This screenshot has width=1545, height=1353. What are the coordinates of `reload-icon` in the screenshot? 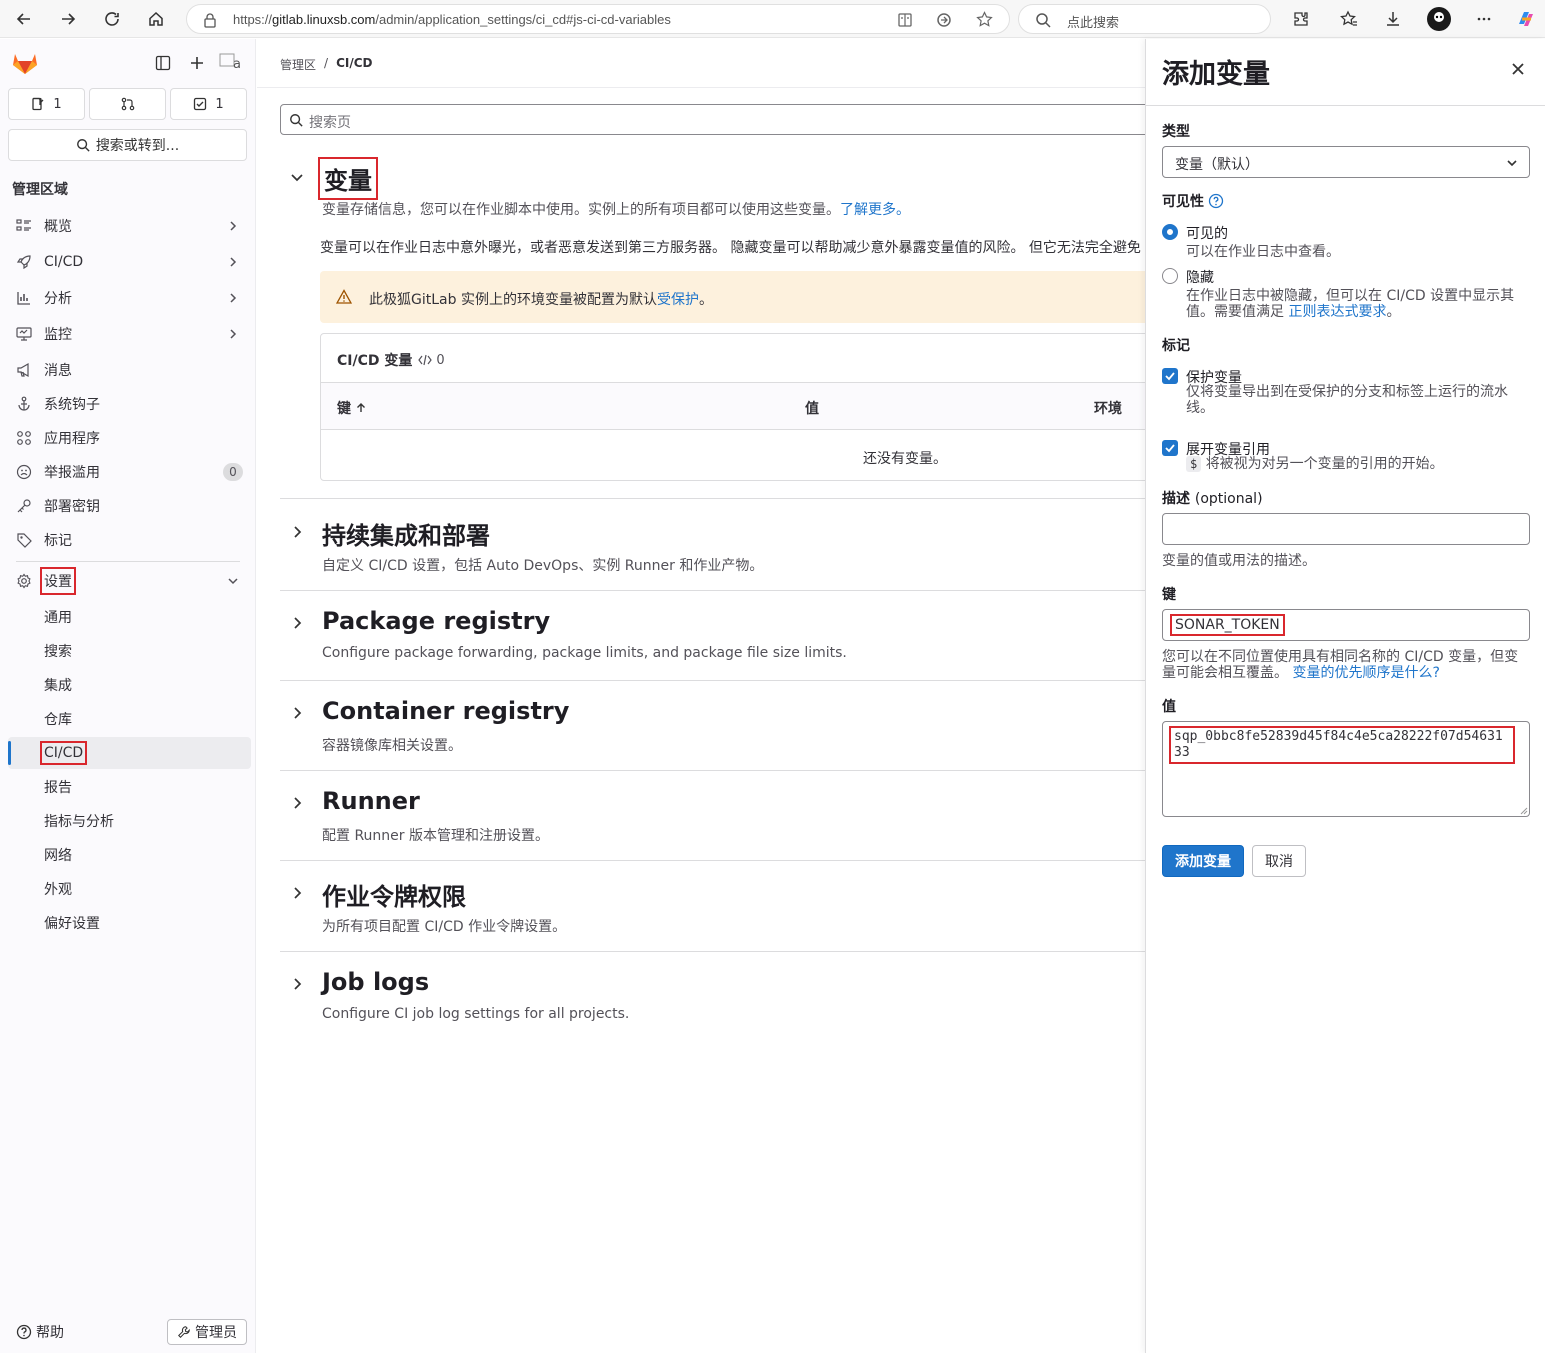 It's located at (112, 19).